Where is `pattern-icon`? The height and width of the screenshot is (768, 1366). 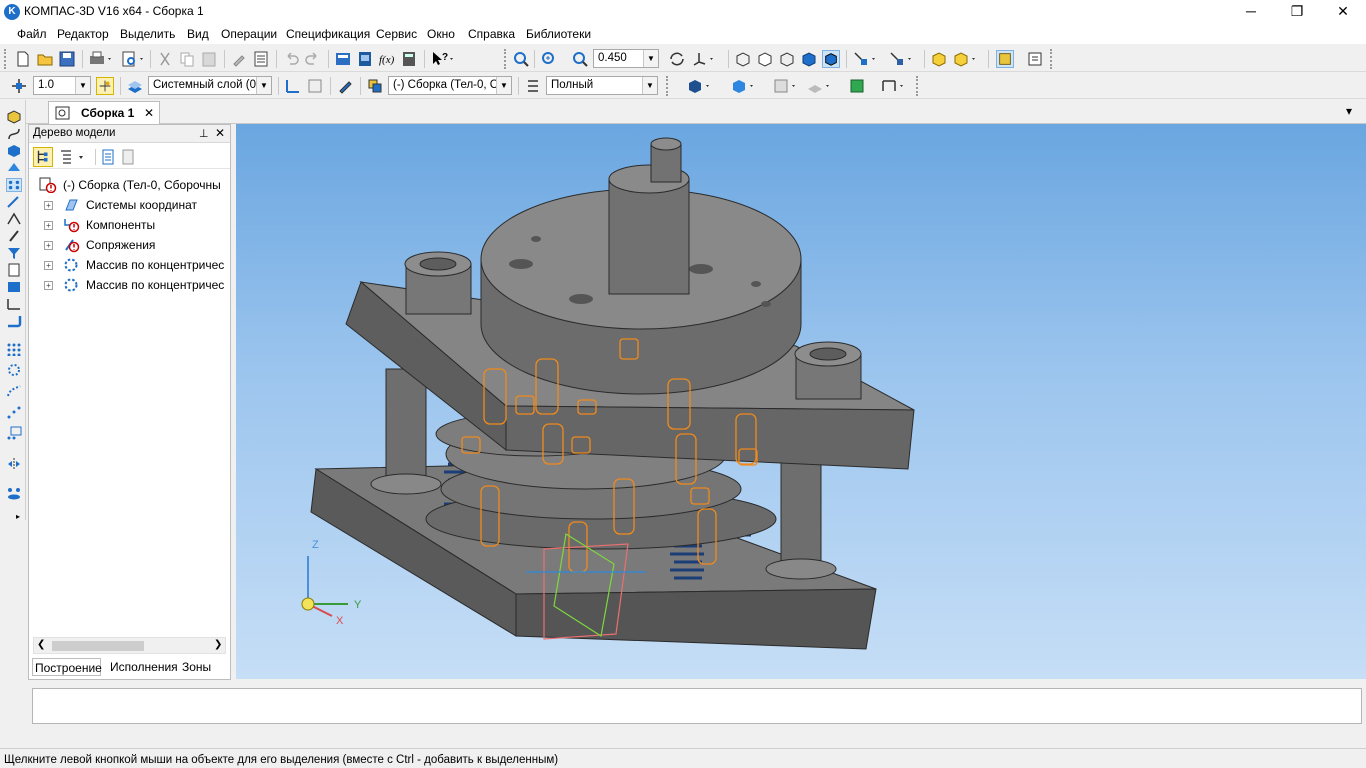 pattern-icon is located at coordinates (14, 493).